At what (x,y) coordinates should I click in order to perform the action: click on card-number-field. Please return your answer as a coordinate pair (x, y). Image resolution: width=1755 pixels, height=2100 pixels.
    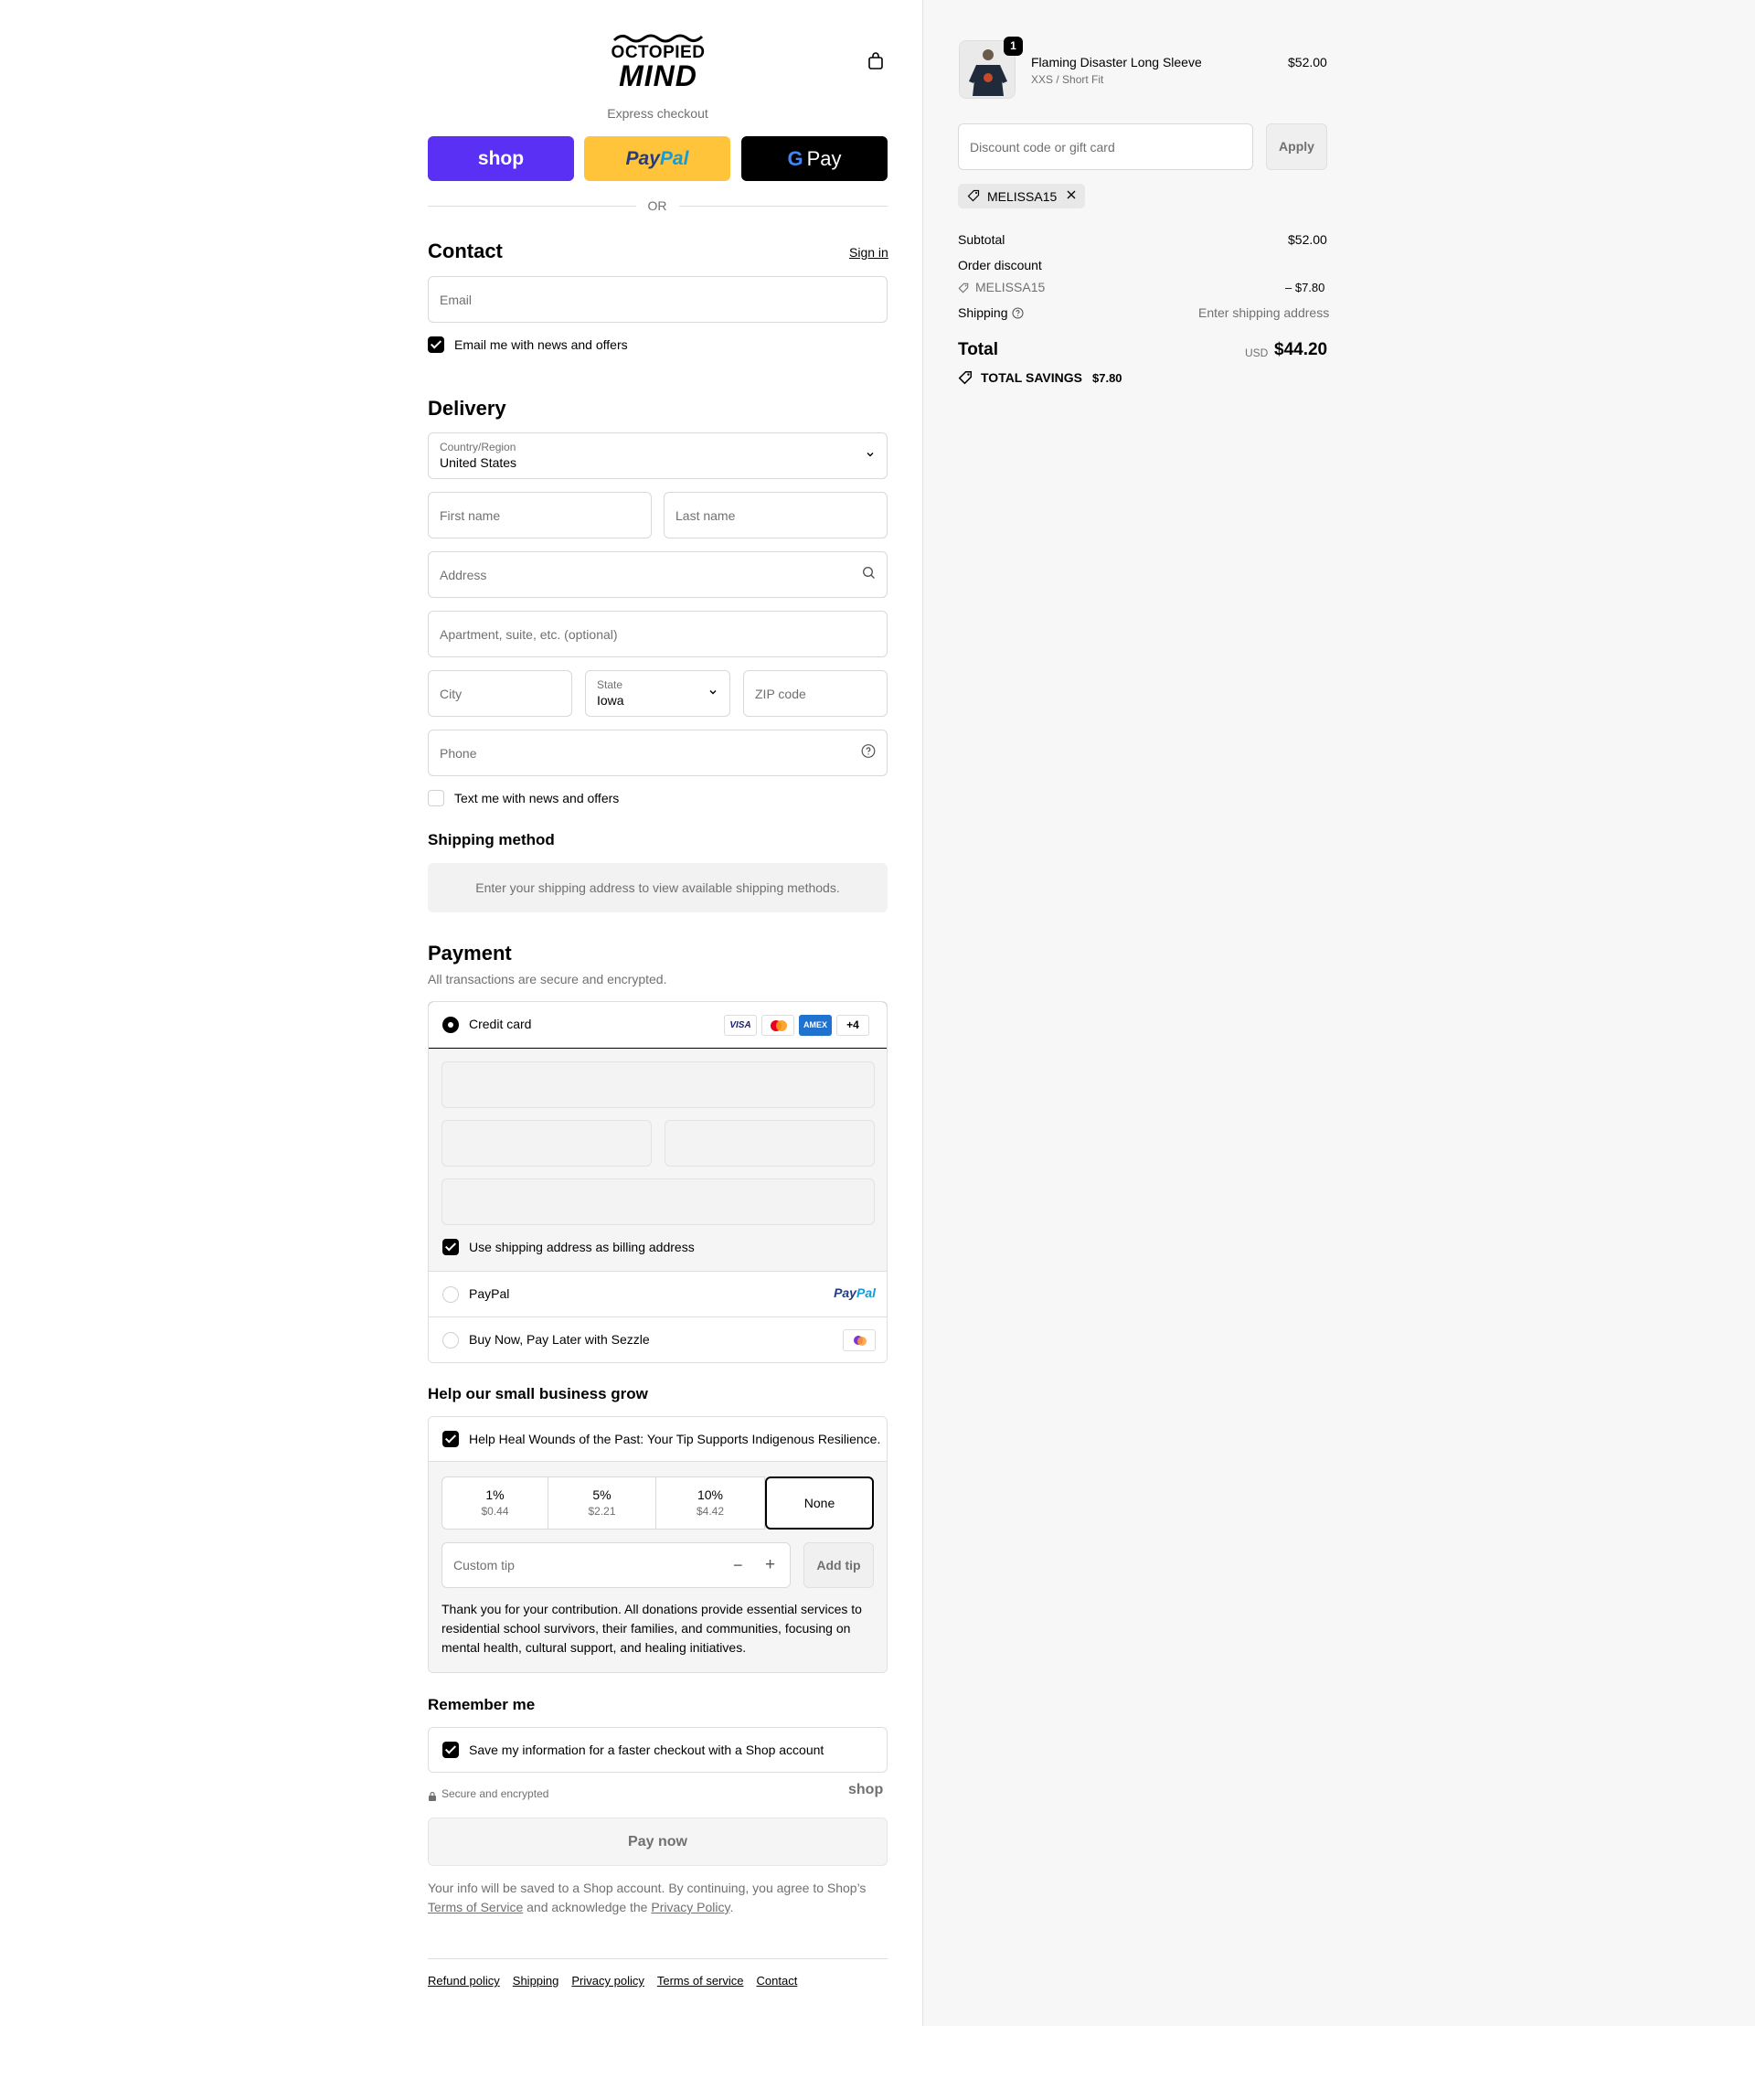
    Looking at the image, I should click on (658, 1084).